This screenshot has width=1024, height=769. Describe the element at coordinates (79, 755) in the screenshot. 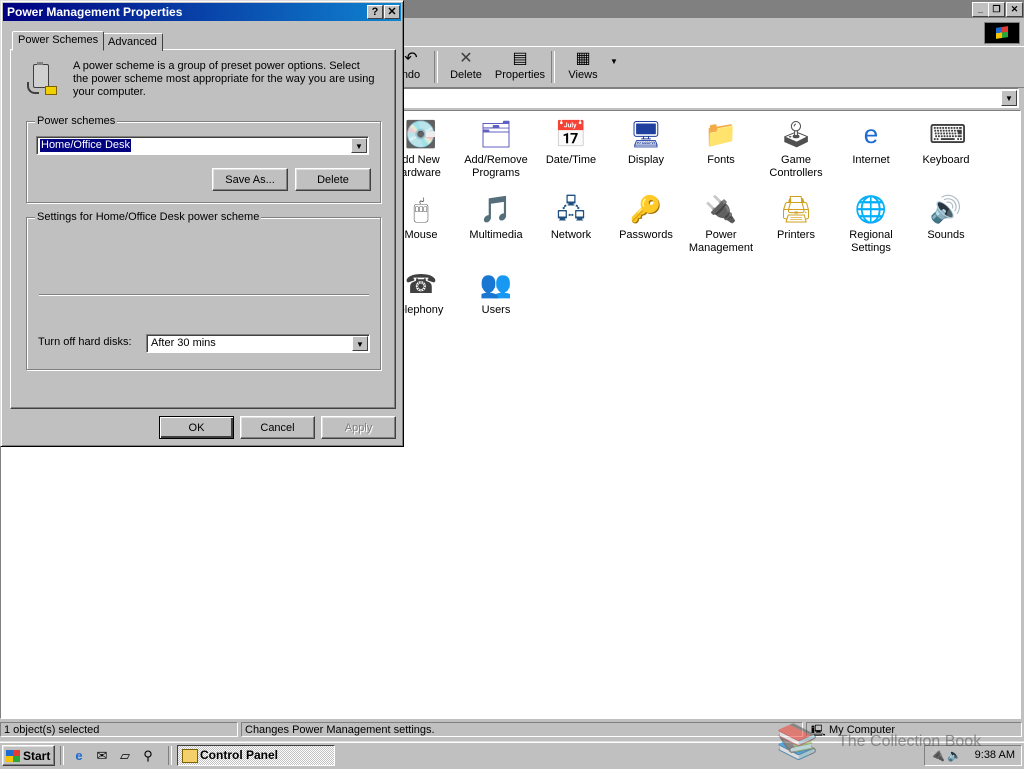

I see `quicklaunch-ie-icon: e` at that location.